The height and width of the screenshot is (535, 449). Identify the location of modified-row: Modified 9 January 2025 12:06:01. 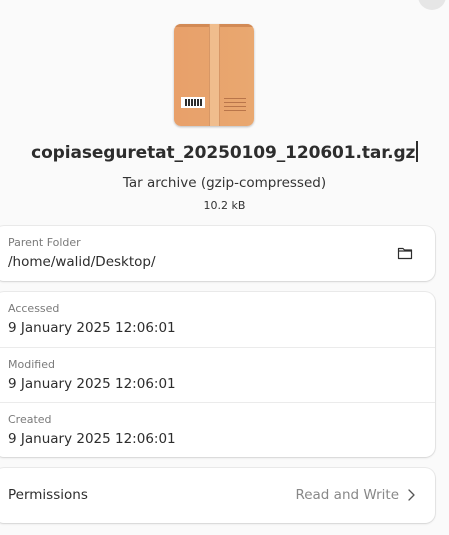
(217, 374).